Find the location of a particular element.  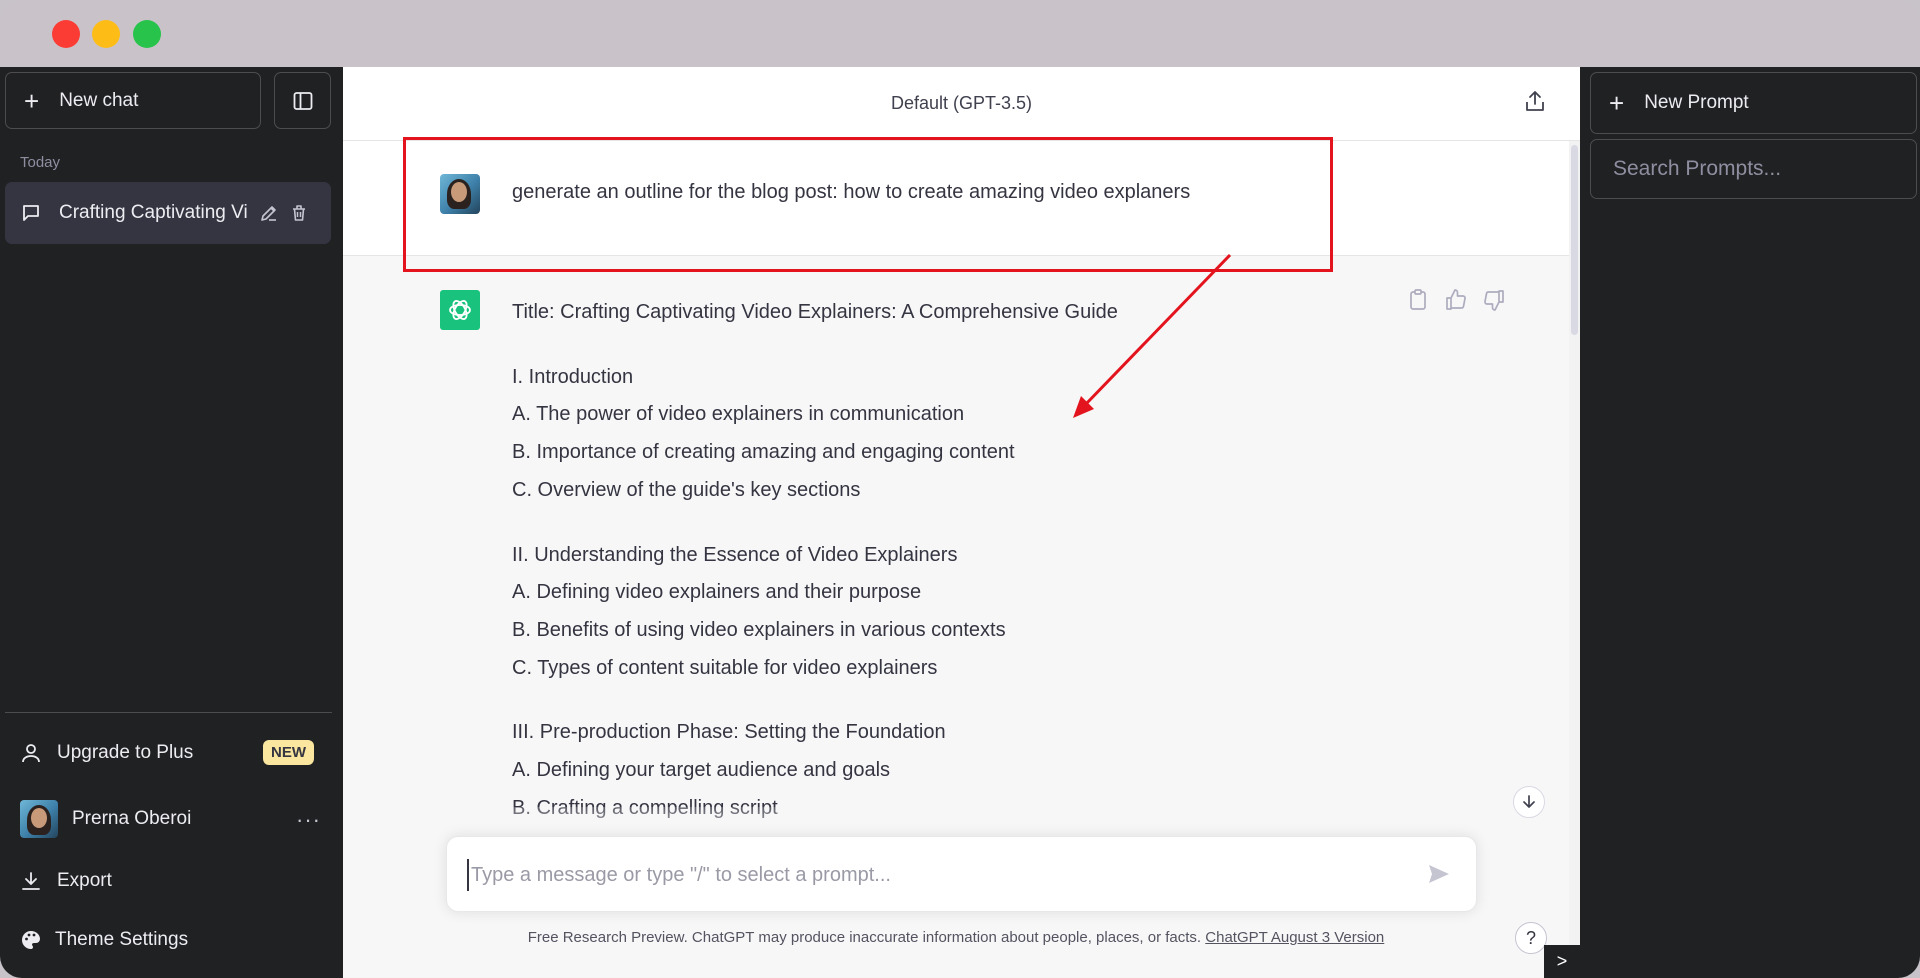

new-badge: NEW is located at coordinates (288, 752).